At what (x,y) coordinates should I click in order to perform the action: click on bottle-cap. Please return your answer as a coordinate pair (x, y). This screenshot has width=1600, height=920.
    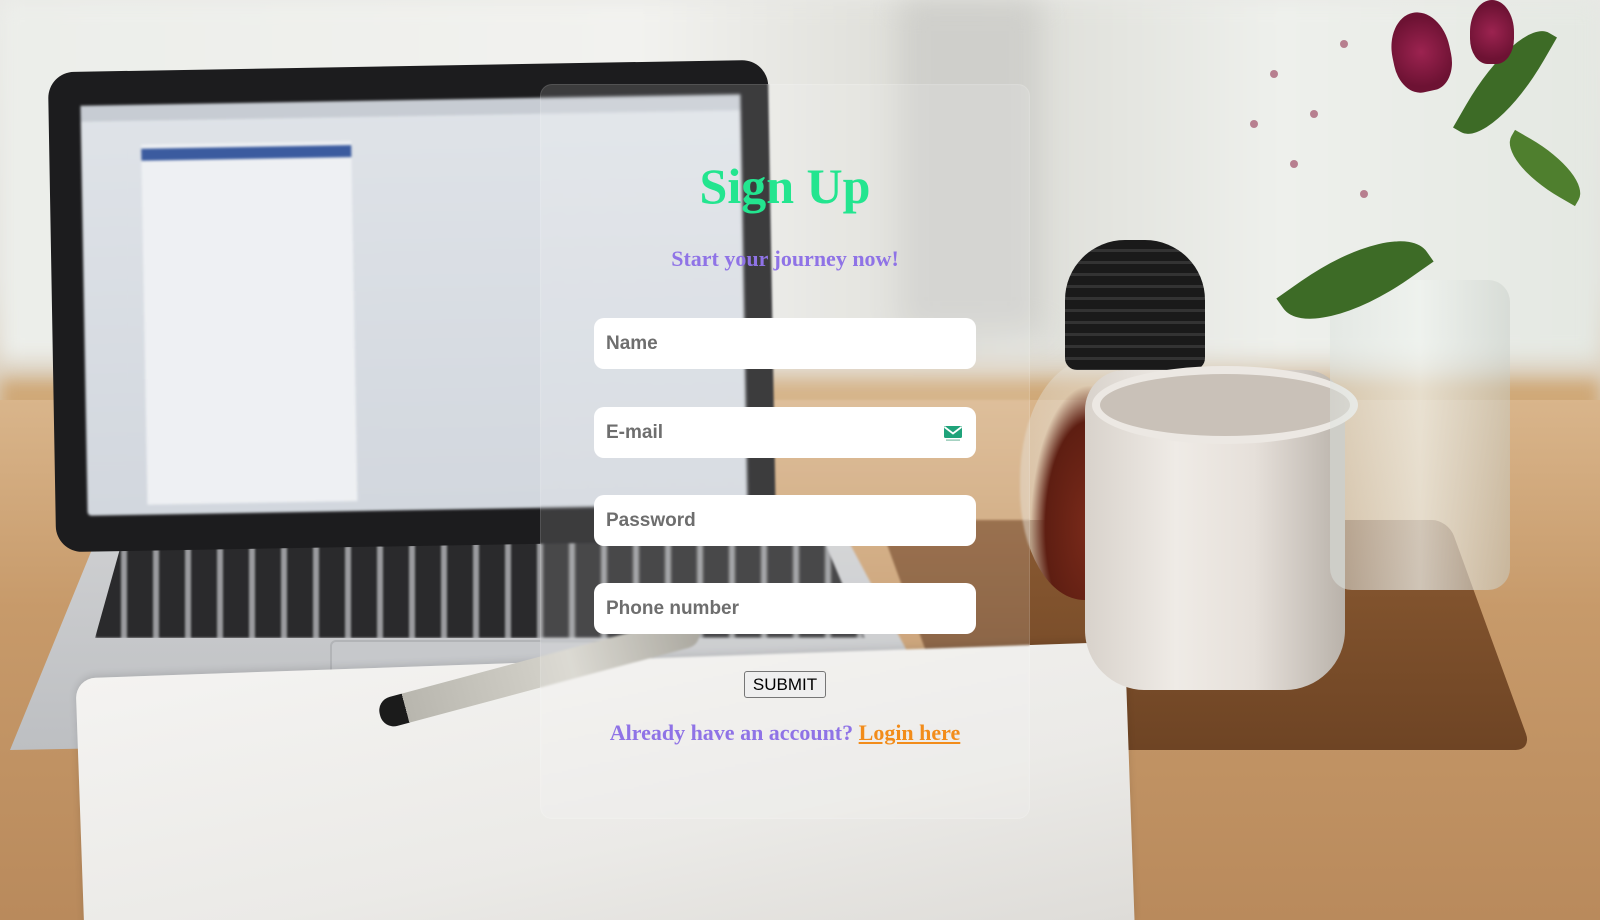
    Looking at the image, I should click on (1135, 305).